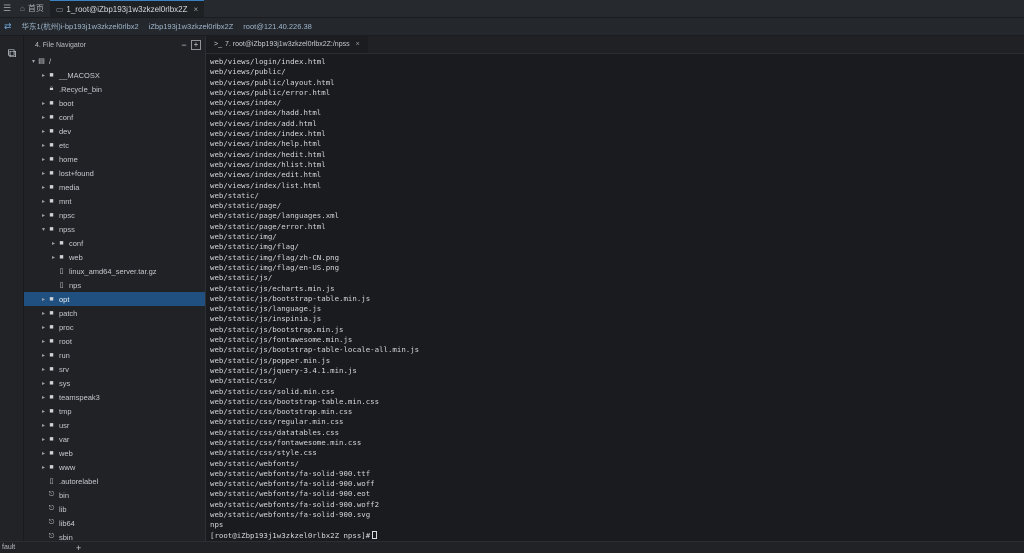 This screenshot has width=1024, height=553. Describe the element at coordinates (114, 313) in the screenshot. I see `tree-item: ▸ ■ patch` at that location.